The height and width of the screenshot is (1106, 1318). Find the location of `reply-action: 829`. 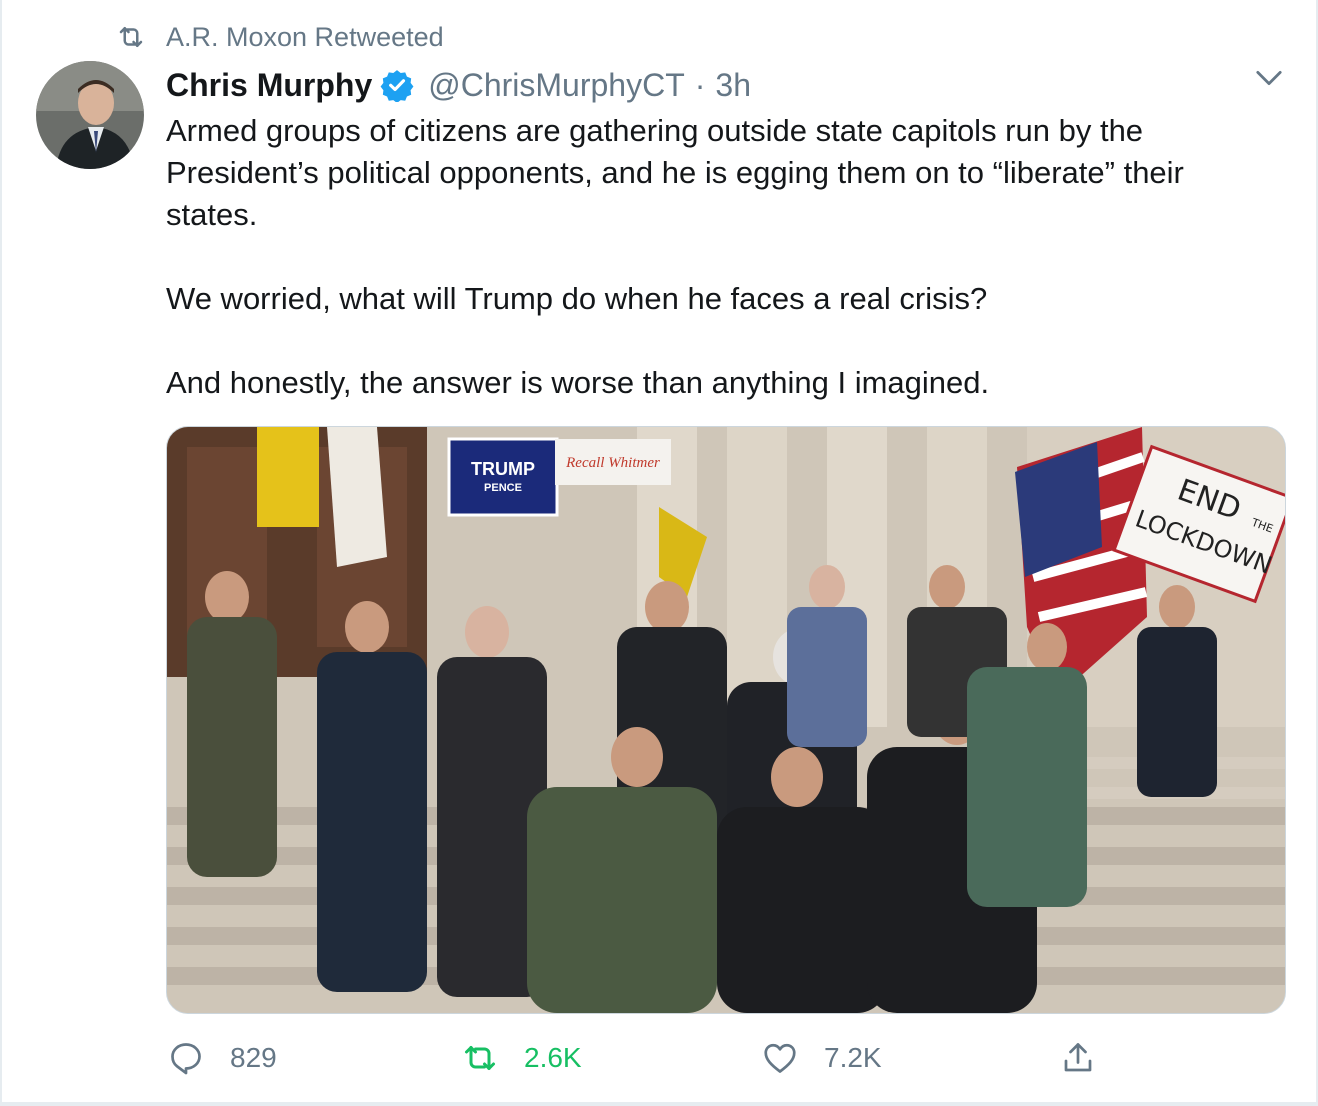

reply-action: 829 is located at coordinates (222, 1058).